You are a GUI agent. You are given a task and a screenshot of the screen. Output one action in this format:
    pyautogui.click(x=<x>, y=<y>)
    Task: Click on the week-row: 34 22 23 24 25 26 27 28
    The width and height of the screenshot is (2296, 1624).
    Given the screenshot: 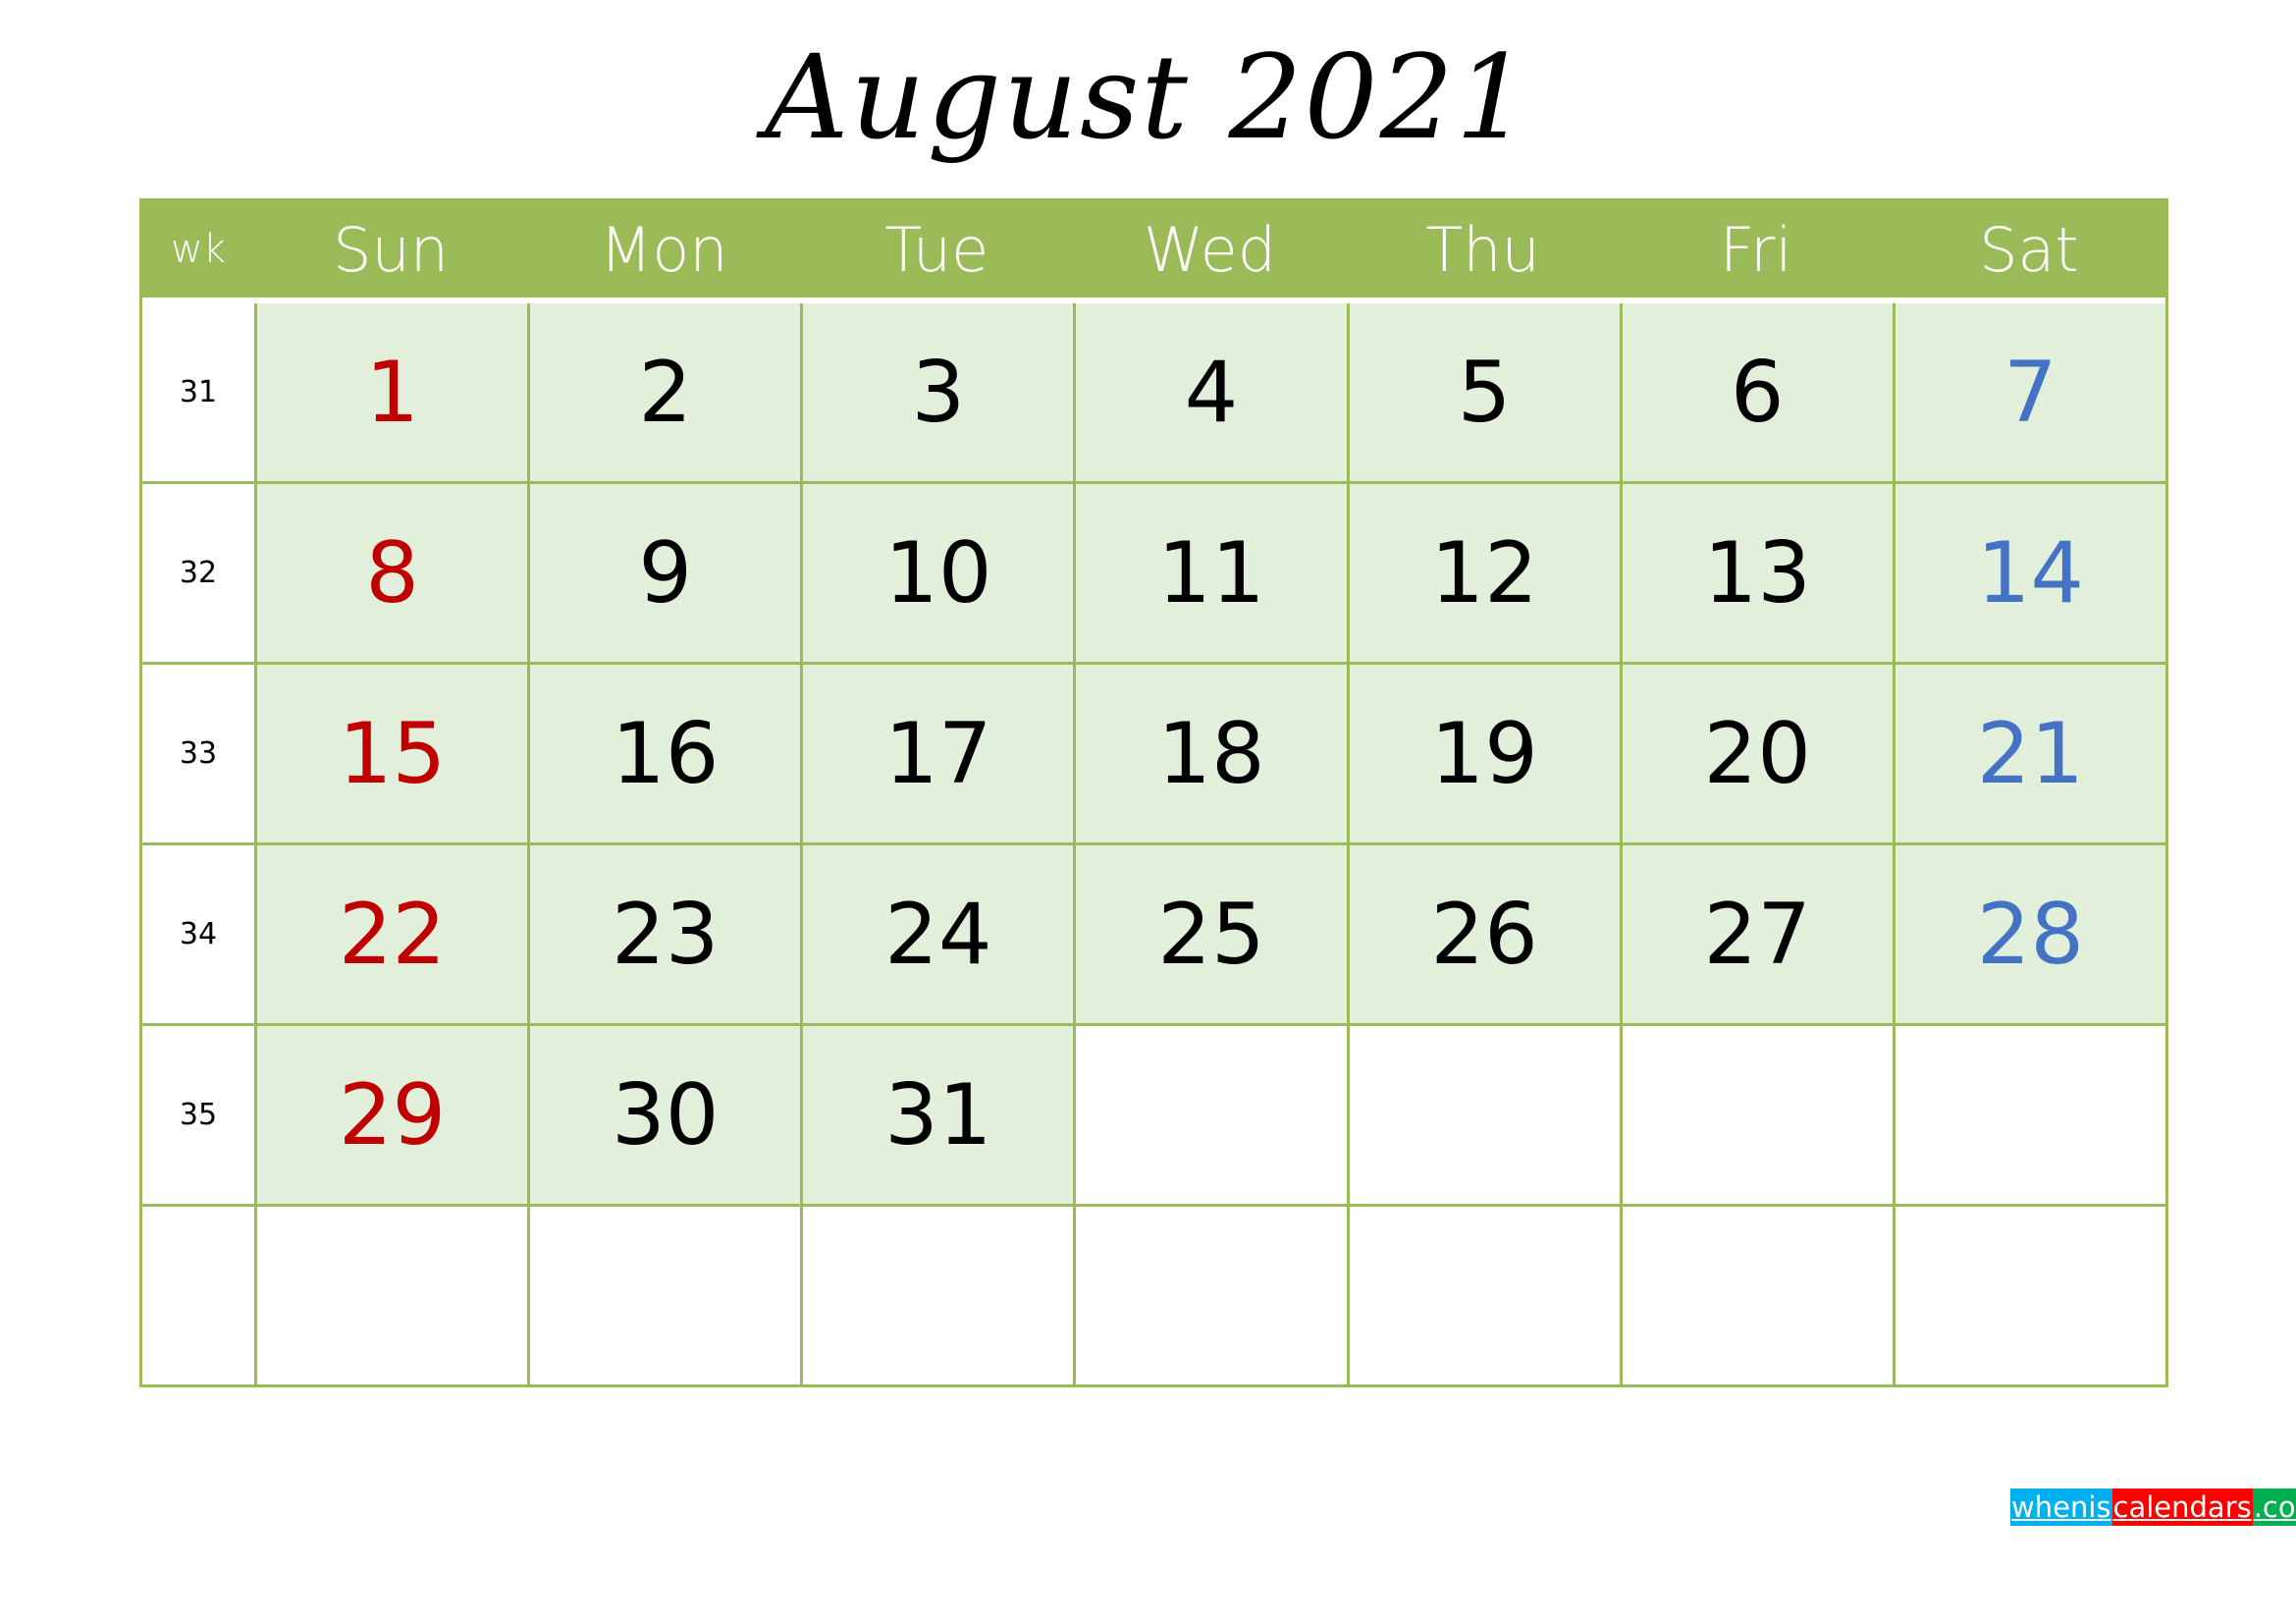 What is the action you would take?
    pyautogui.click(x=1153, y=932)
    